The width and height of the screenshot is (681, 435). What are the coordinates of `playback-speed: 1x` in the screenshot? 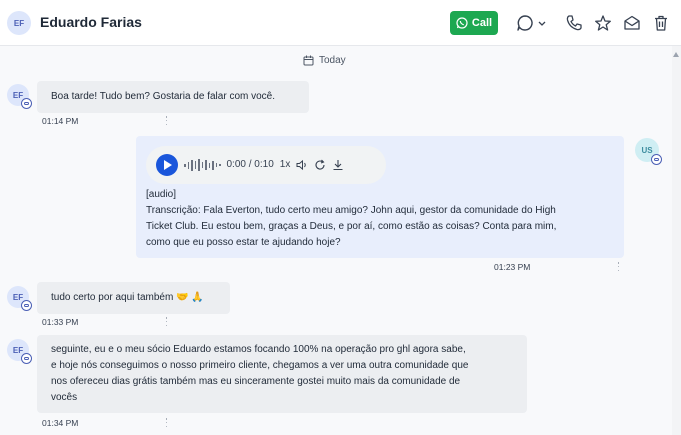 It's located at (285, 165).